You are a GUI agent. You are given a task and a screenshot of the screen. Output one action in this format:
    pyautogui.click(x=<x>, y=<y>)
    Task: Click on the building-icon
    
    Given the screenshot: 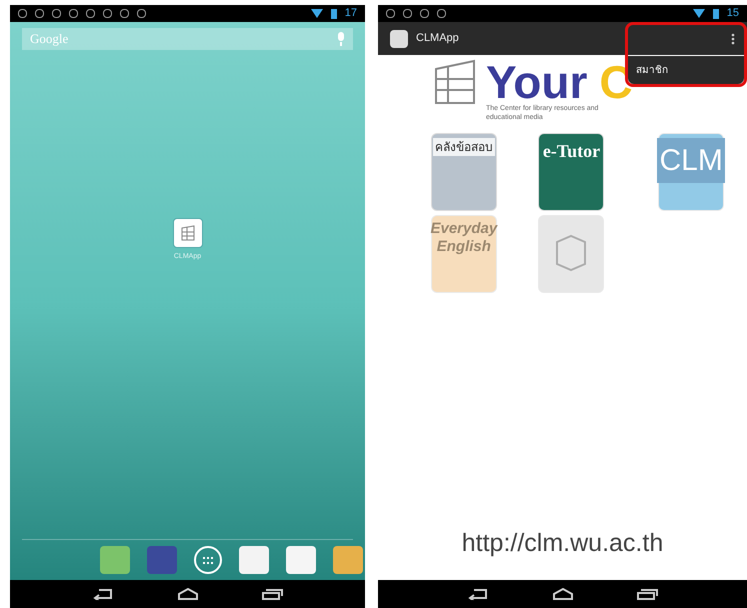 What is the action you would take?
    pyautogui.click(x=188, y=233)
    